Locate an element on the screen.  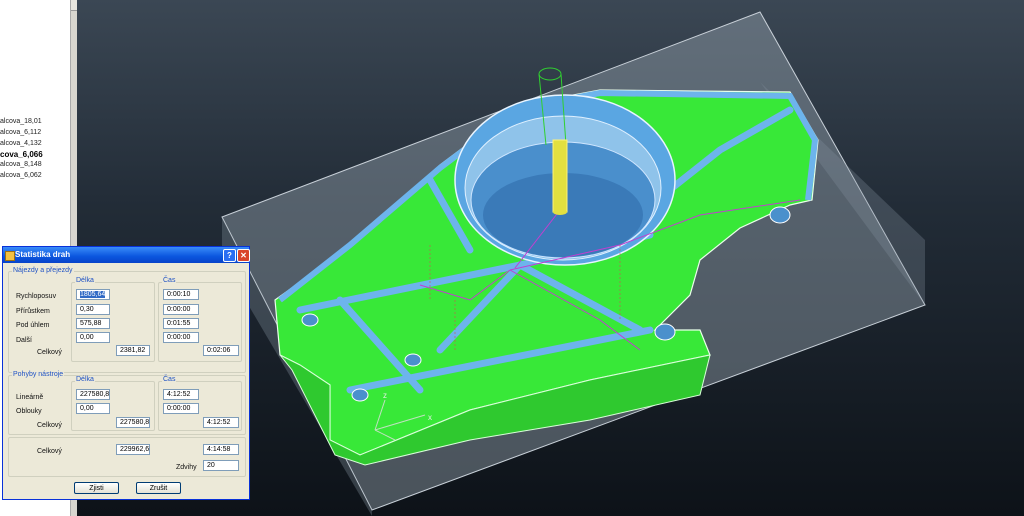
scroll-thumb is located at coordinates (74, 5).